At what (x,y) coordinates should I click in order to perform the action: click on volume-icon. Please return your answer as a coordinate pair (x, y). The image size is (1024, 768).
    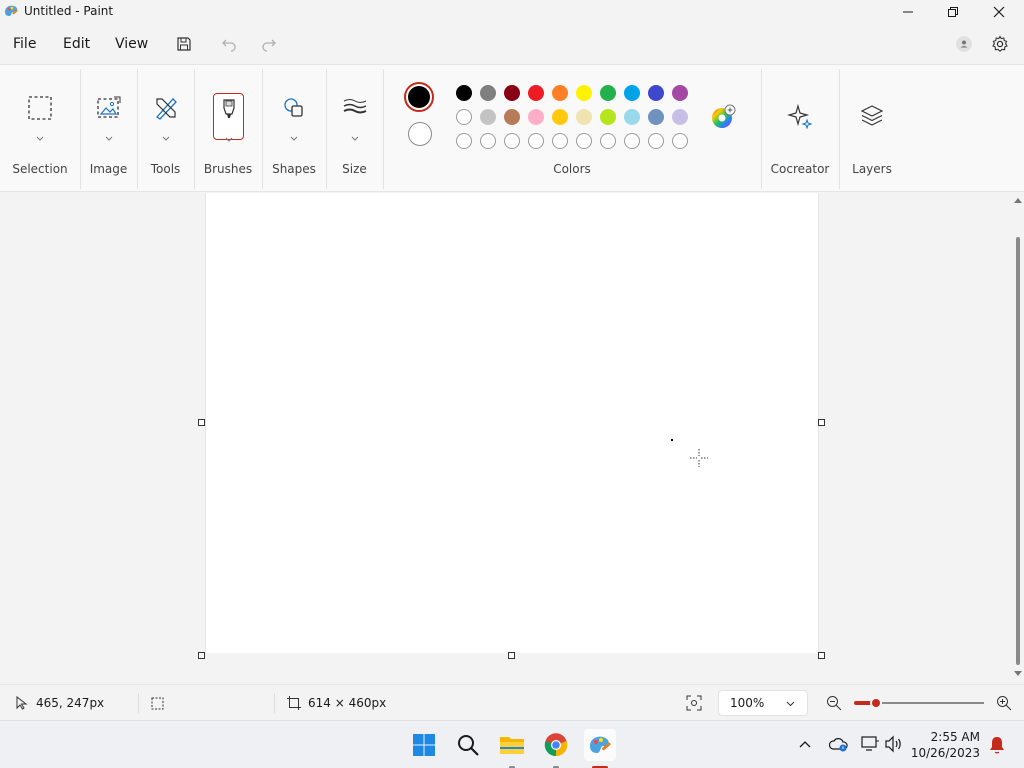
    Looking at the image, I should click on (894, 744).